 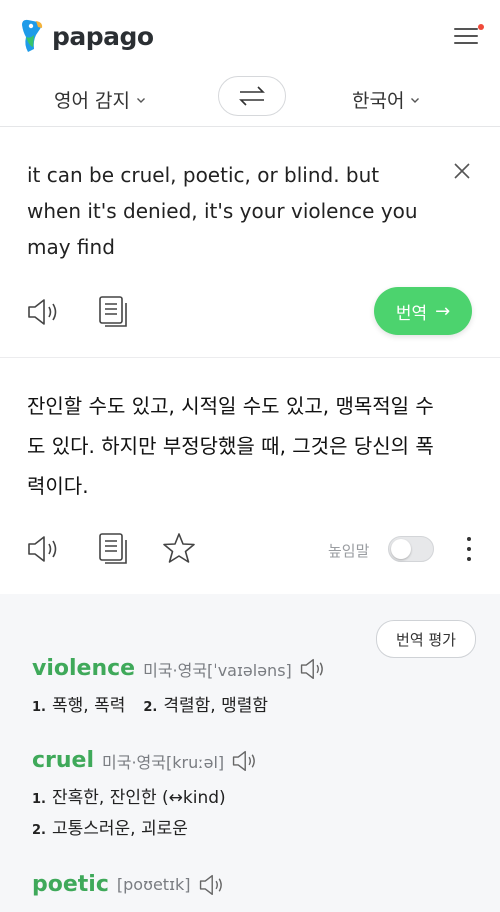 I want to click on source-language-select: 영어 감지, so click(x=100, y=99).